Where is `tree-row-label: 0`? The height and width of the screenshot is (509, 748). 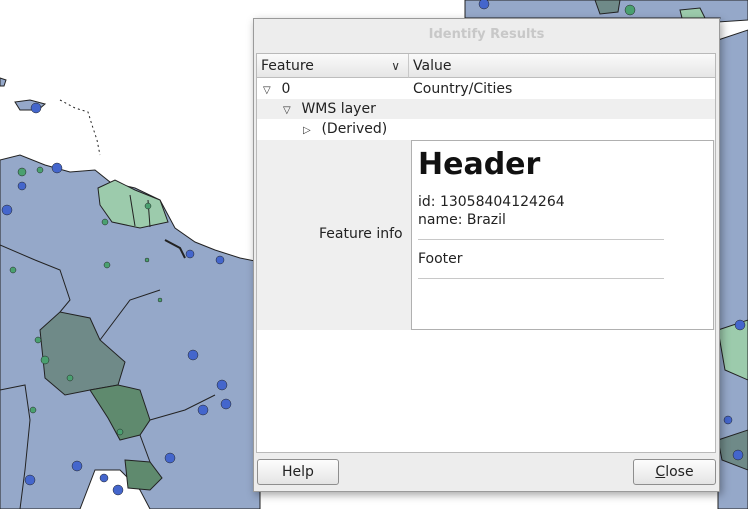
tree-row-label: 0 is located at coordinates (286, 89).